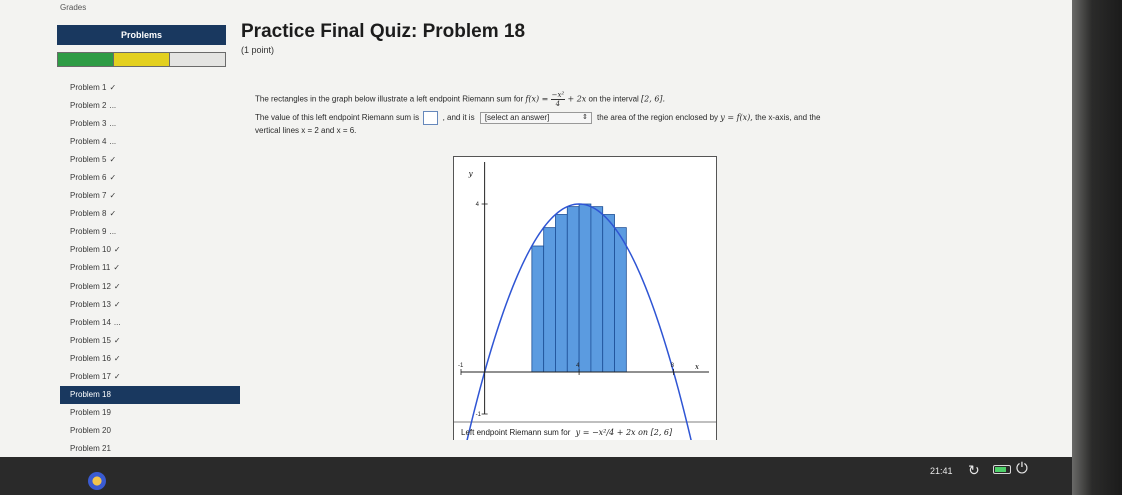 The image size is (1122, 495). Describe the element at coordinates (788, 118) in the screenshot. I see `statement-text-d: the x-axis, and the` at that location.